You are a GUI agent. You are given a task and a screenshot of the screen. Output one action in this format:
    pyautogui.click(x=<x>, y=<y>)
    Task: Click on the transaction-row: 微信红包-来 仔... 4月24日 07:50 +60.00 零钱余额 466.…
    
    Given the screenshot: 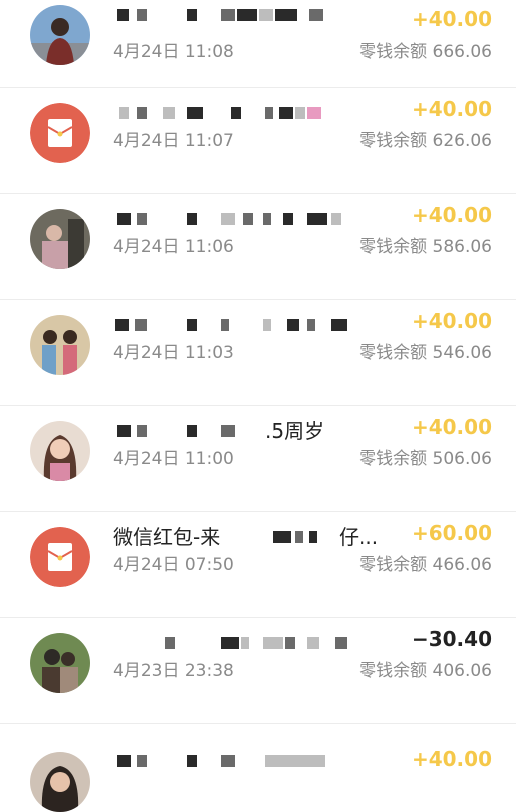 What is the action you would take?
    pyautogui.click(x=258, y=565)
    